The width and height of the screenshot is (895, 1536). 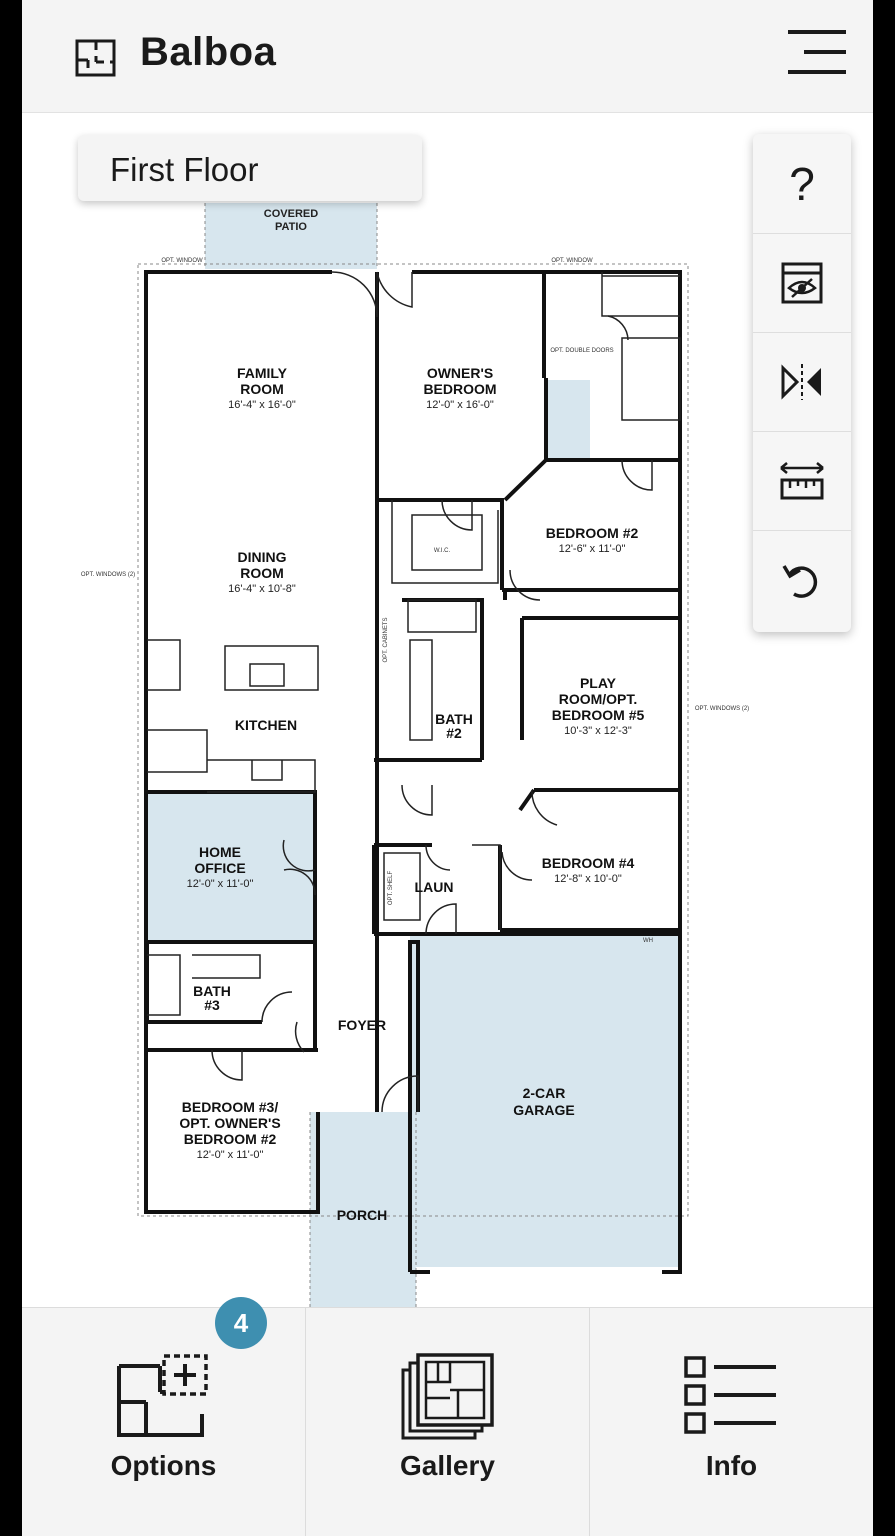 What do you see at coordinates (817, 52) in the screenshot?
I see `hamburger-menu-icon` at bounding box center [817, 52].